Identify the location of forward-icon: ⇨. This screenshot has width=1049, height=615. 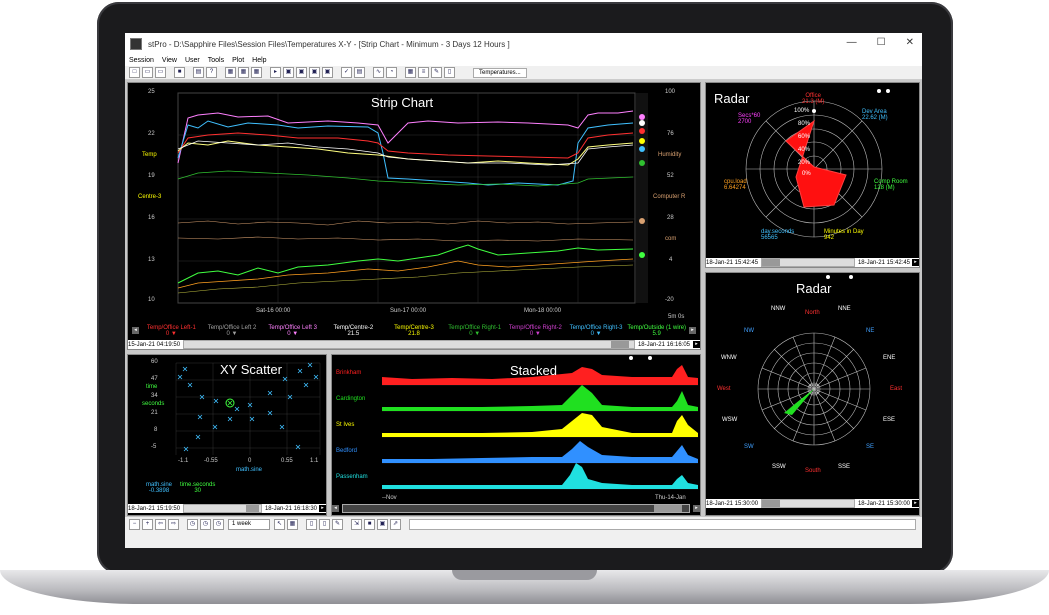
(173, 524).